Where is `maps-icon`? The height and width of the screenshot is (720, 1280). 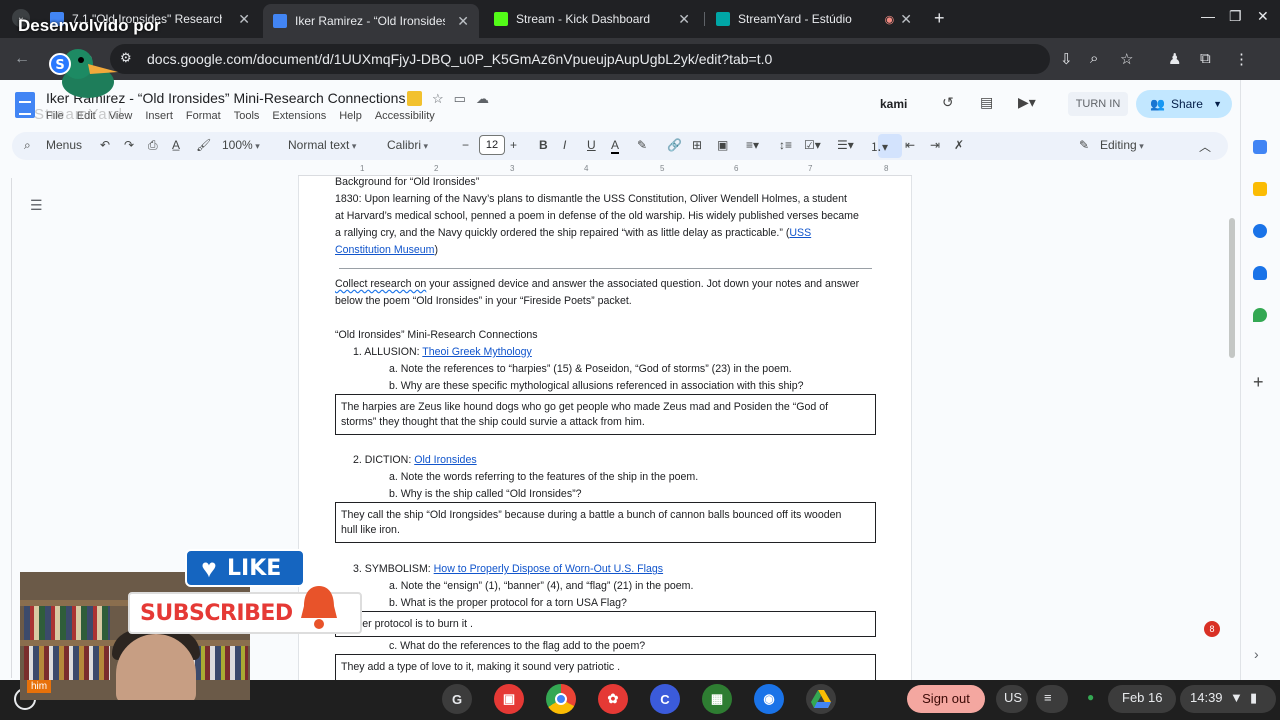
maps-icon is located at coordinates (1260, 315).